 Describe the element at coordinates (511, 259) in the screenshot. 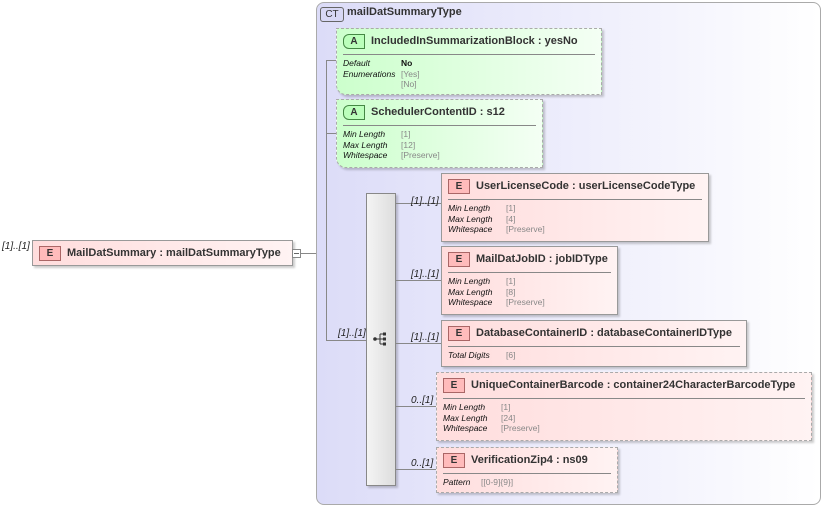

I see `element-name: MailDatJobID` at that location.